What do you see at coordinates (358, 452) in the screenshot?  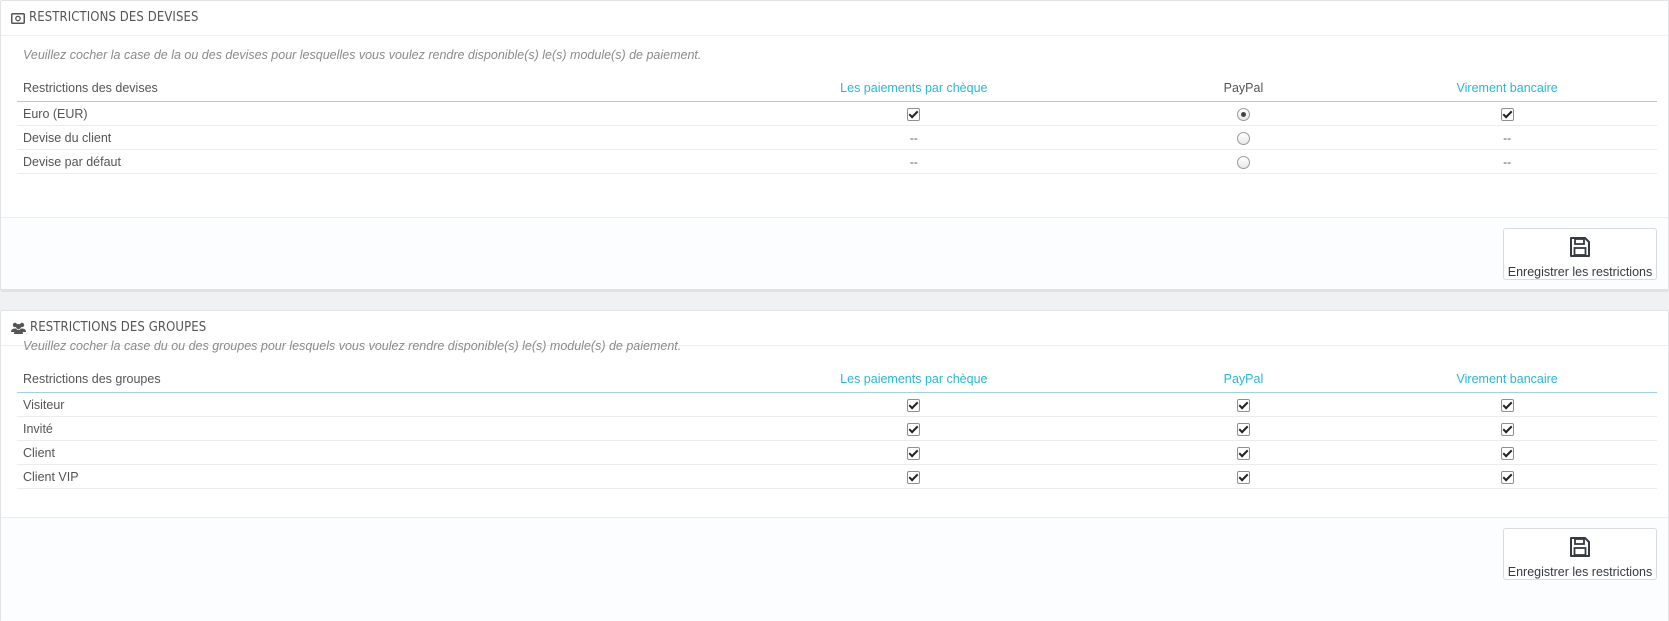 I see `row-label: Client` at bounding box center [358, 452].